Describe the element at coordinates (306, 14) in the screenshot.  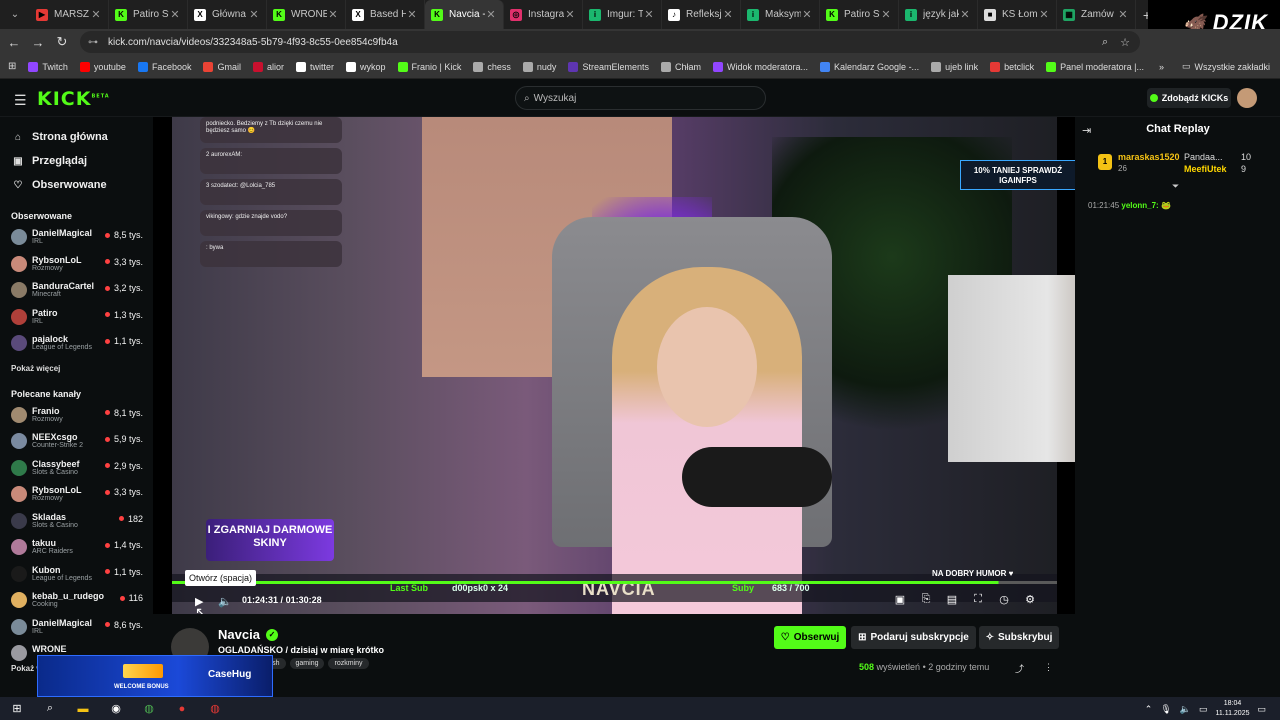
I see `browser-tab: K WRONE ✕` at that location.